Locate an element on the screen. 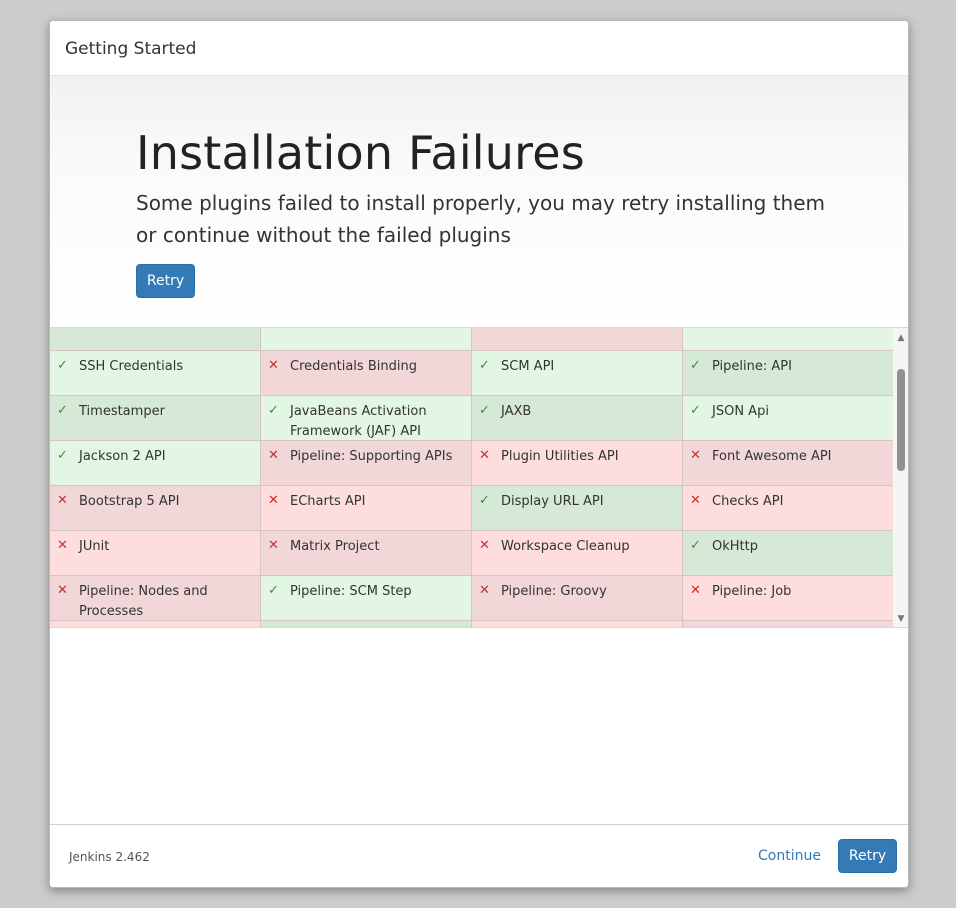 The height and width of the screenshot is (908, 956). plugin-name: Bootstrap 5 API is located at coordinates (129, 501).